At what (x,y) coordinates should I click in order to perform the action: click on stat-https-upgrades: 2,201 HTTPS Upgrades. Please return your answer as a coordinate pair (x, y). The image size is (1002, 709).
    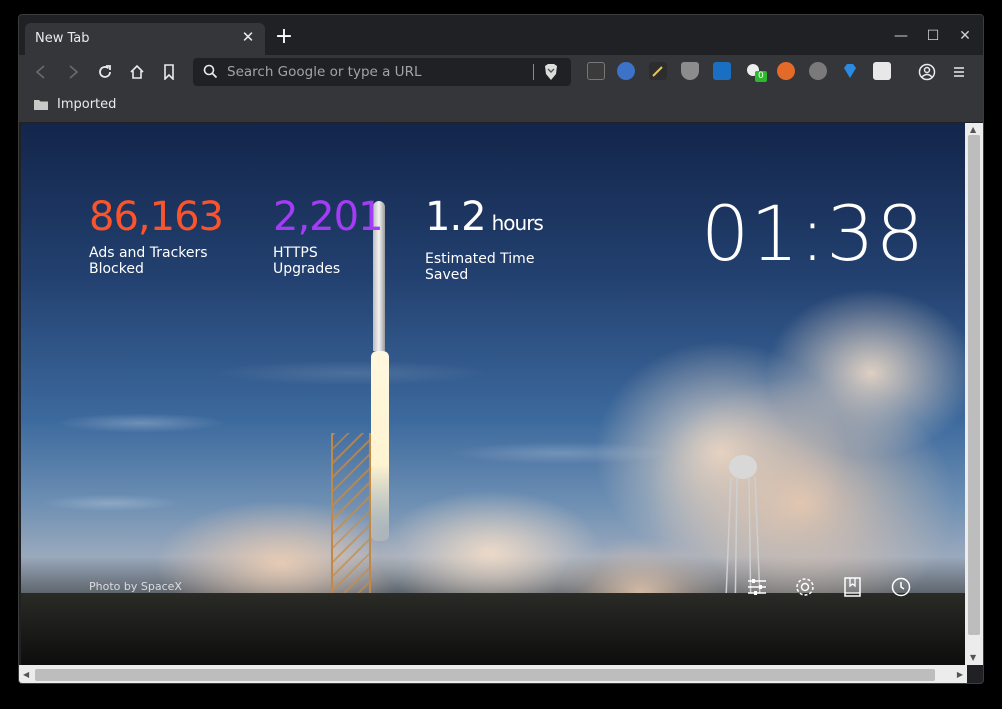
    Looking at the image, I should click on (328, 235).